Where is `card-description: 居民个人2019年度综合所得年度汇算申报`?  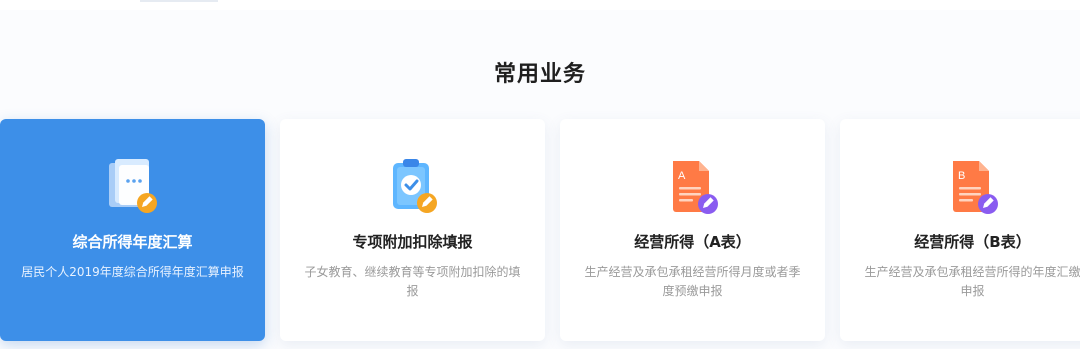 card-description: 居民个人2019年度综合所得年度汇算申报 is located at coordinates (132, 272).